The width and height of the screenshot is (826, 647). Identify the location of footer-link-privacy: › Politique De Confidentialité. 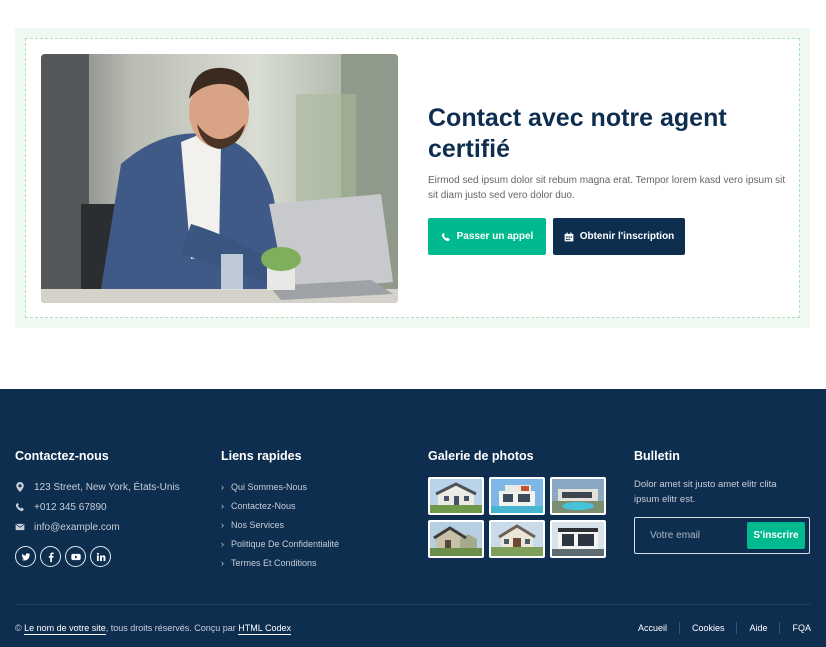
(316, 543).